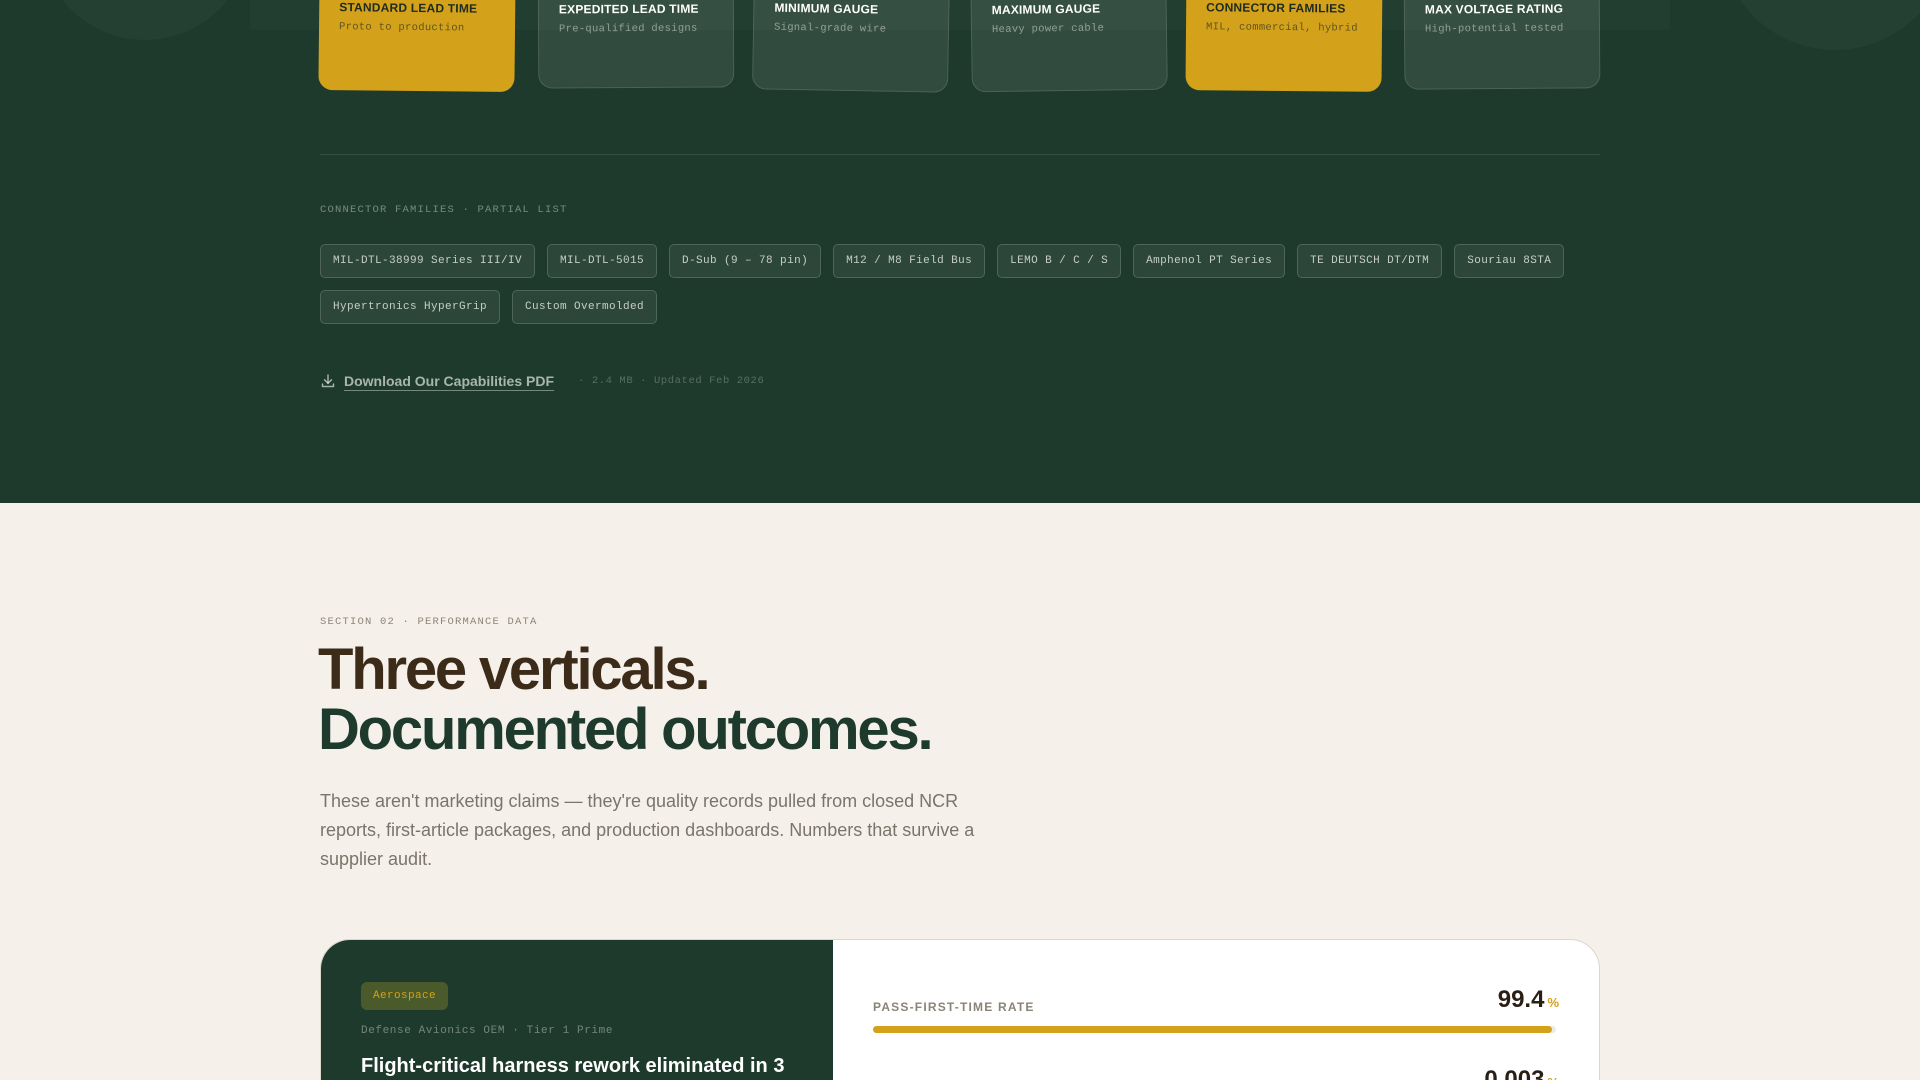  I want to click on section-divider, so click(960, 154).